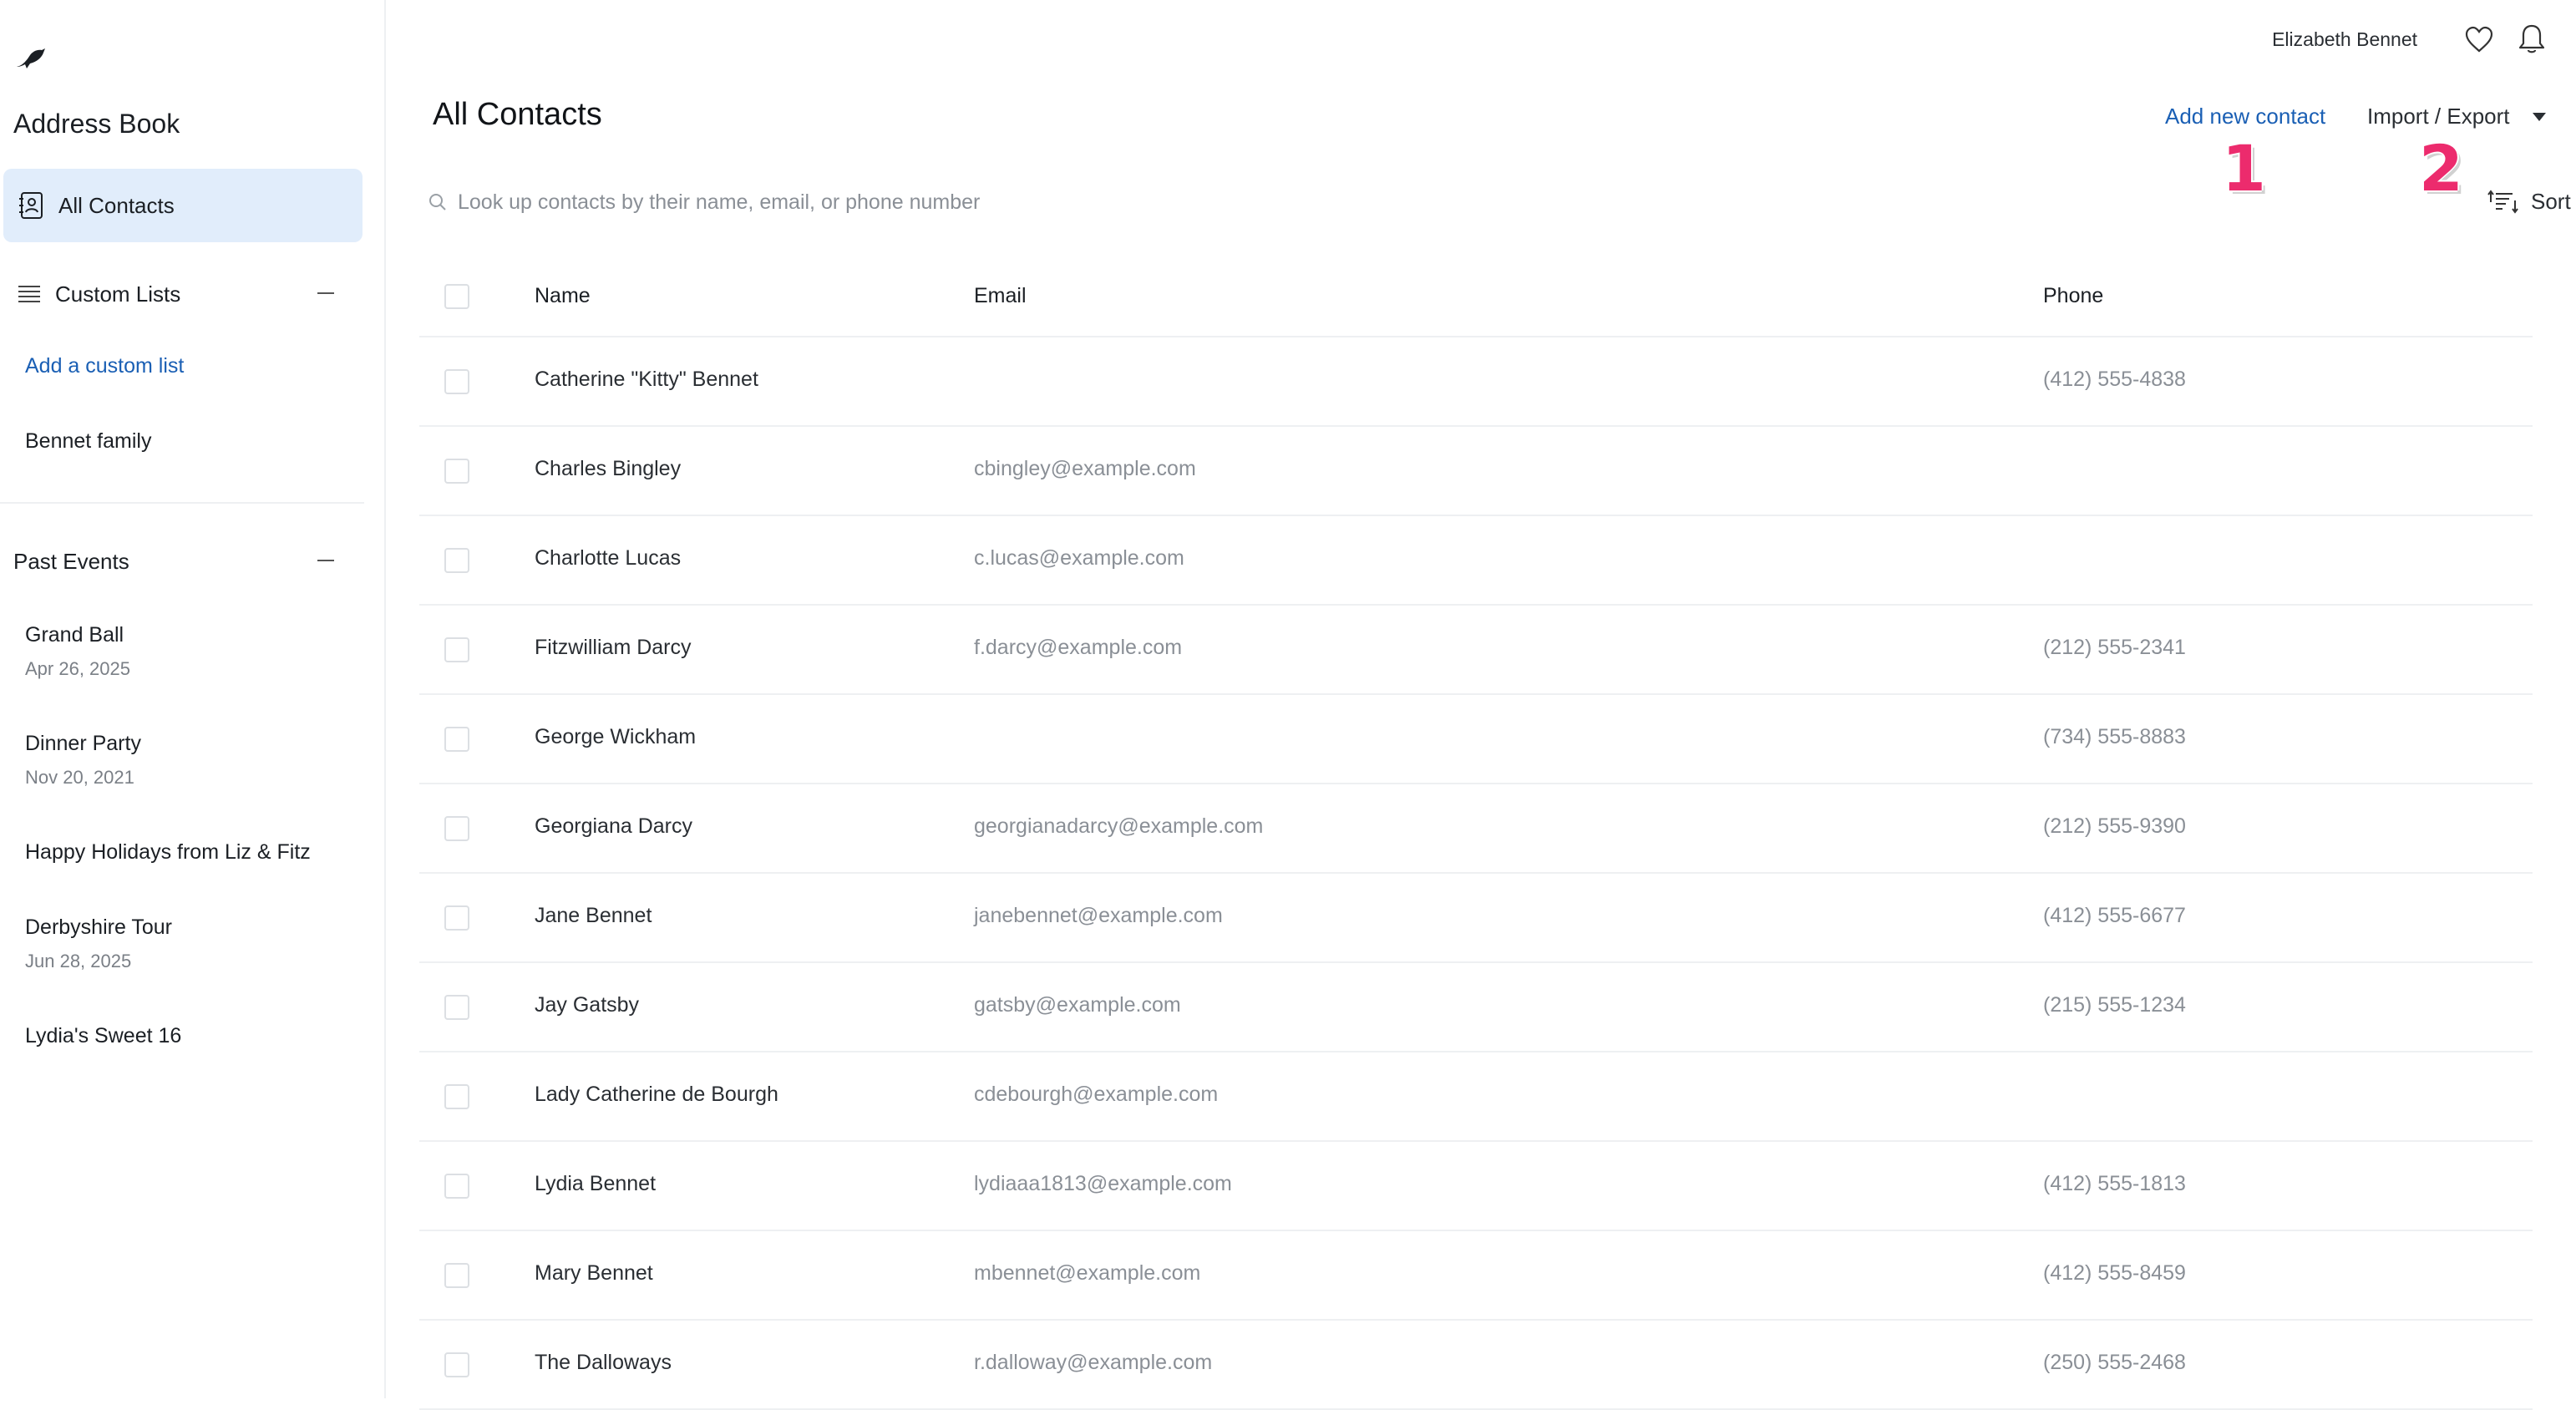 The width and height of the screenshot is (2576, 1410). What do you see at coordinates (88, 441) in the screenshot?
I see `sidebar-item-bennet-family: Bennet family` at bounding box center [88, 441].